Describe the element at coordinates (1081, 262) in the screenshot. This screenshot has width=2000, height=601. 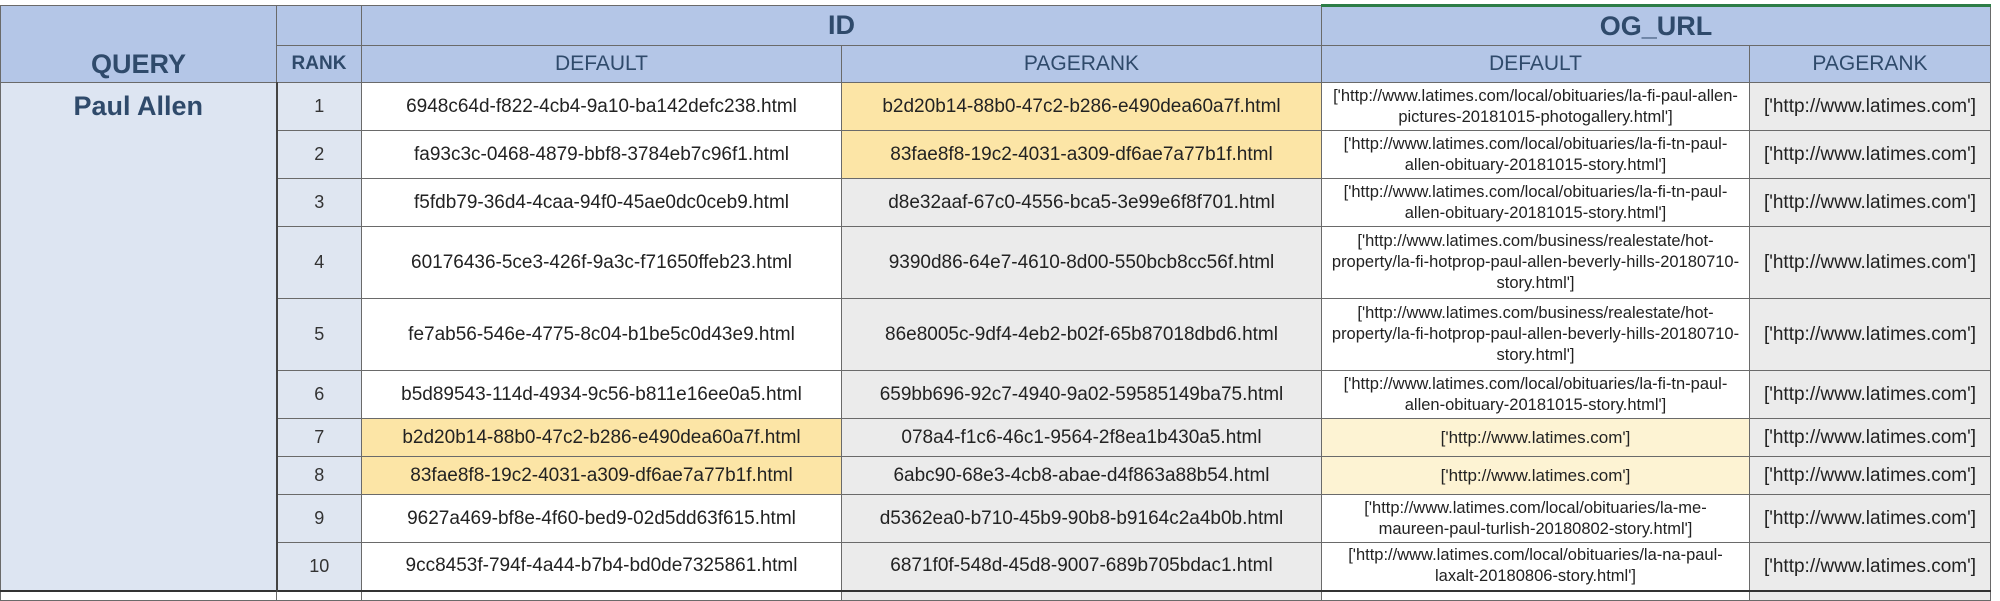
I see `id-pagerank-cell: 9390d86-64e7-4610-8d00-550bcb8cc56f.html` at that location.